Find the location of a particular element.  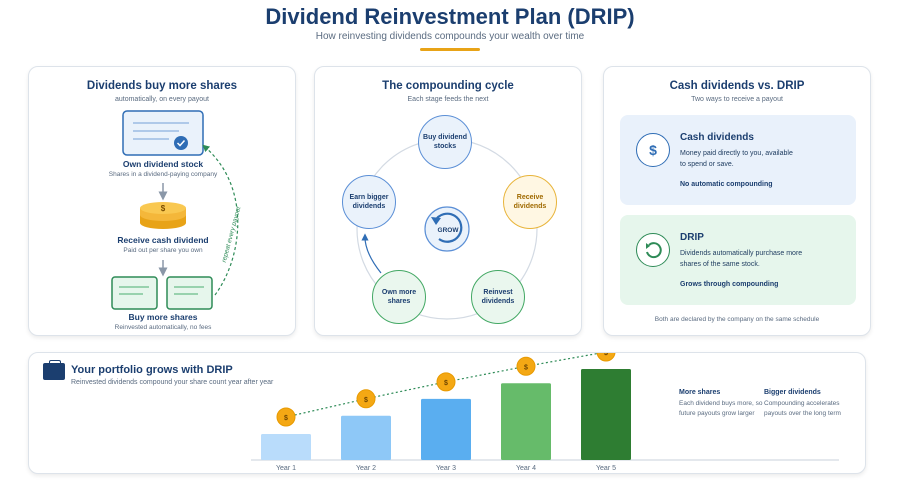

cycle-node-earn: Earn bigger dividends is located at coordinates (369, 202).